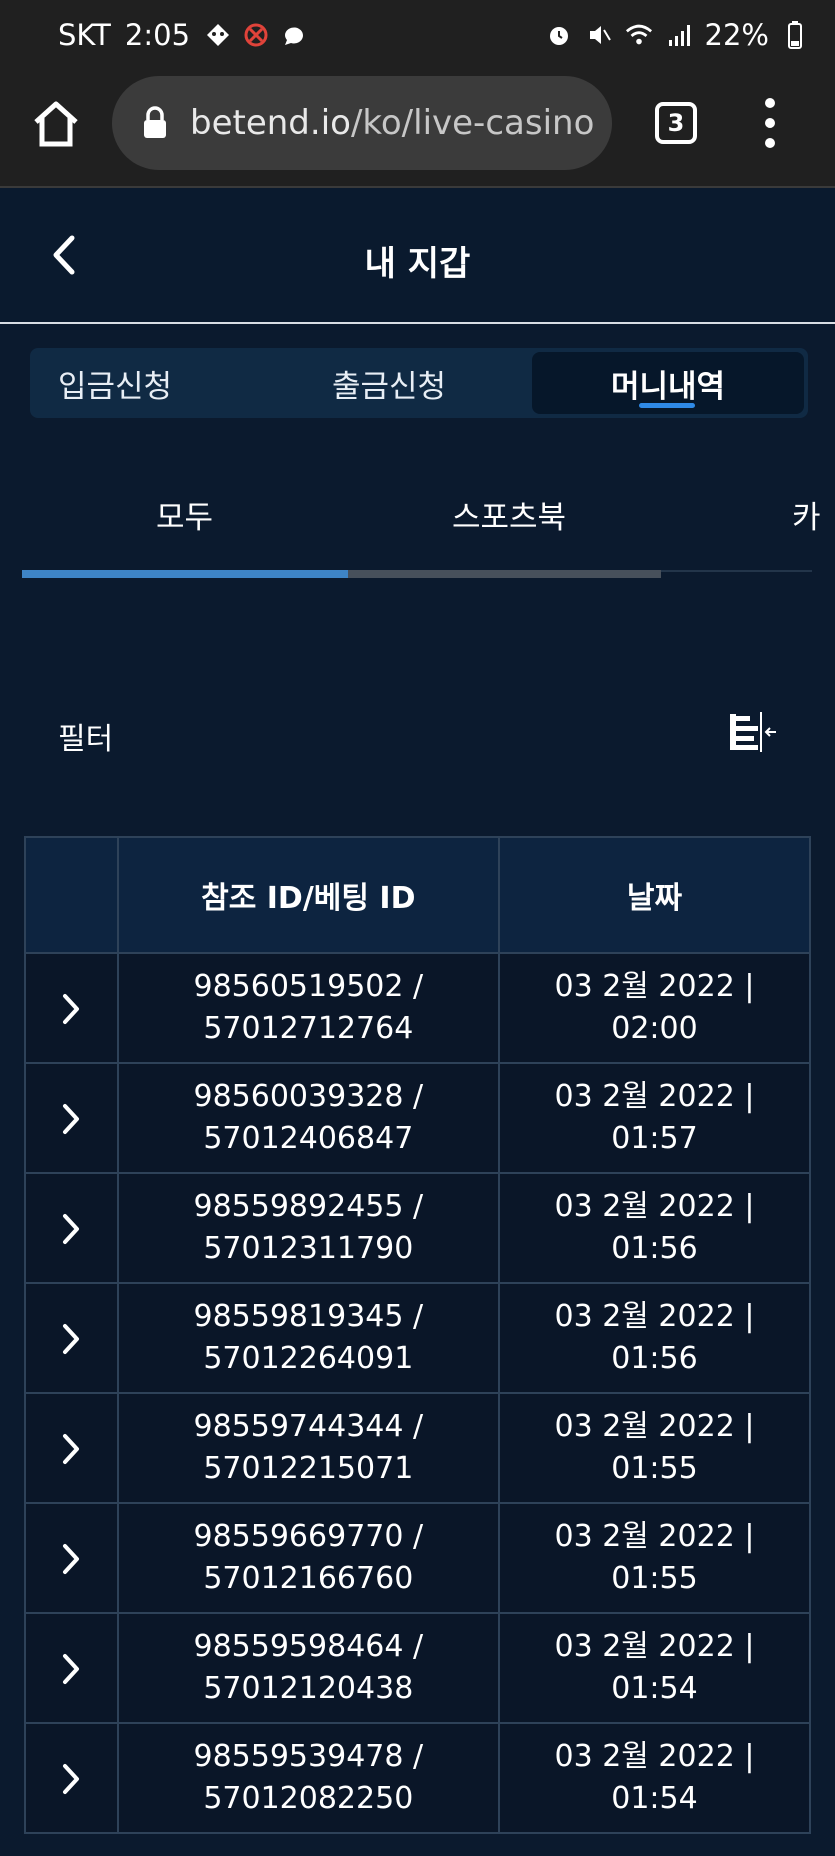 Image resolution: width=835 pixels, height=1856 pixels. What do you see at coordinates (308, 986) in the screenshot?
I see `reference-id: 98560519502 /` at bounding box center [308, 986].